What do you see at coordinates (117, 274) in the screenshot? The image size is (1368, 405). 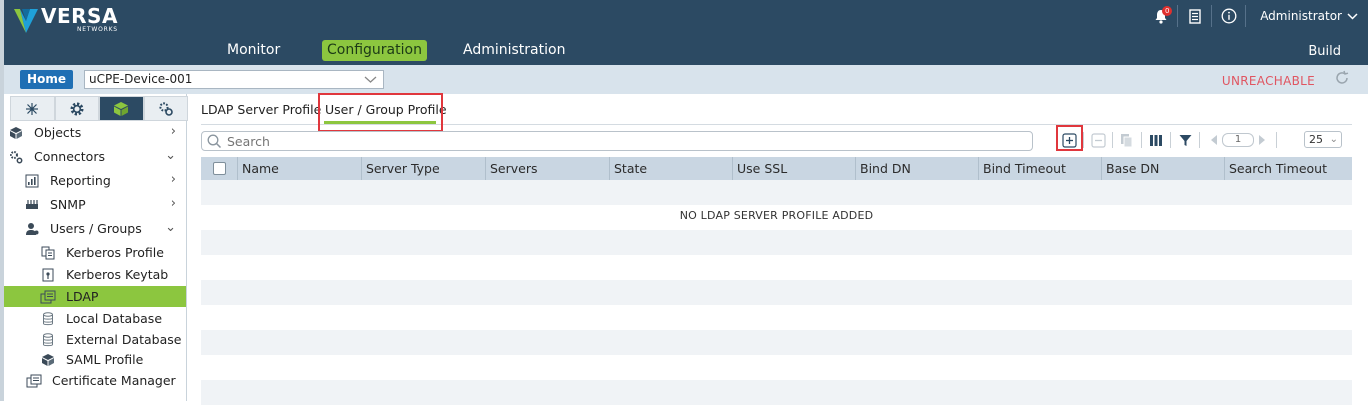 I see `sidebar-item-label: Kerberos Keytab` at bounding box center [117, 274].